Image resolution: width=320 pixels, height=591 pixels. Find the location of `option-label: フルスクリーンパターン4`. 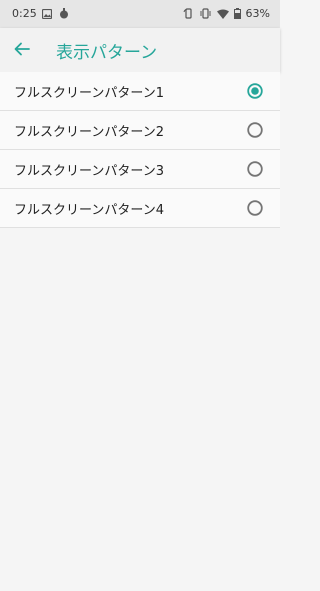

option-label: フルスクリーンパターン4 is located at coordinates (89, 210).